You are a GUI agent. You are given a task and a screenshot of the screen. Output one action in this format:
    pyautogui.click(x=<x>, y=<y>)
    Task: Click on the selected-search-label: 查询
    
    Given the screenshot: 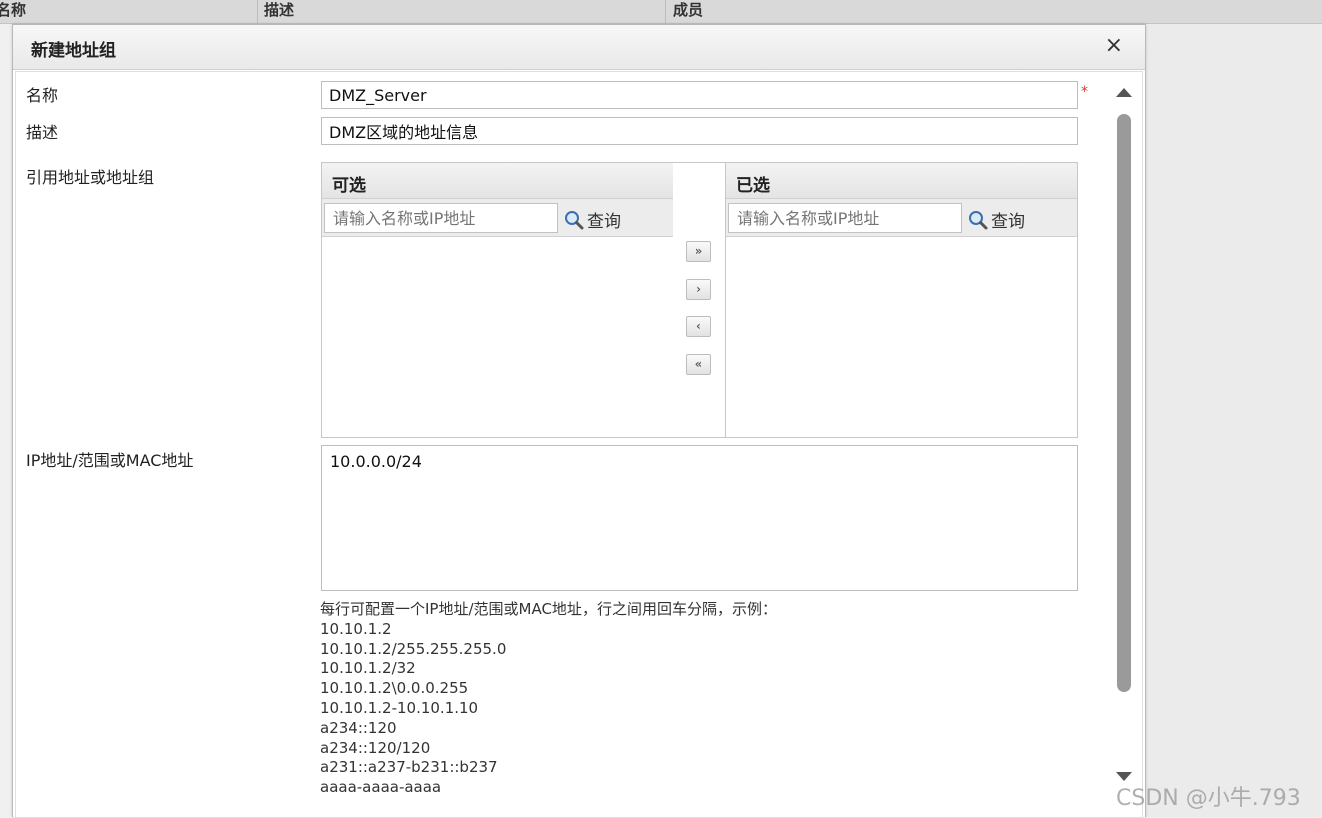 What is the action you would take?
    pyautogui.click(x=1008, y=222)
    